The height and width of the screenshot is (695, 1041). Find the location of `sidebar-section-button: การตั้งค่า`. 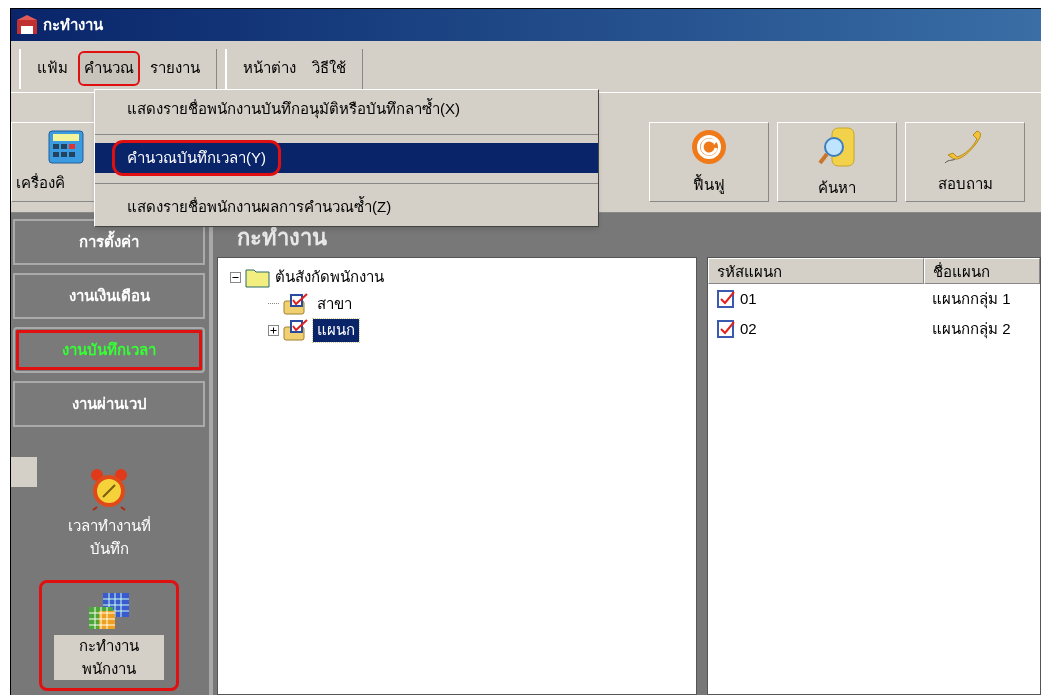

sidebar-section-button: การตั้งค่า is located at coordinates (109, 242).